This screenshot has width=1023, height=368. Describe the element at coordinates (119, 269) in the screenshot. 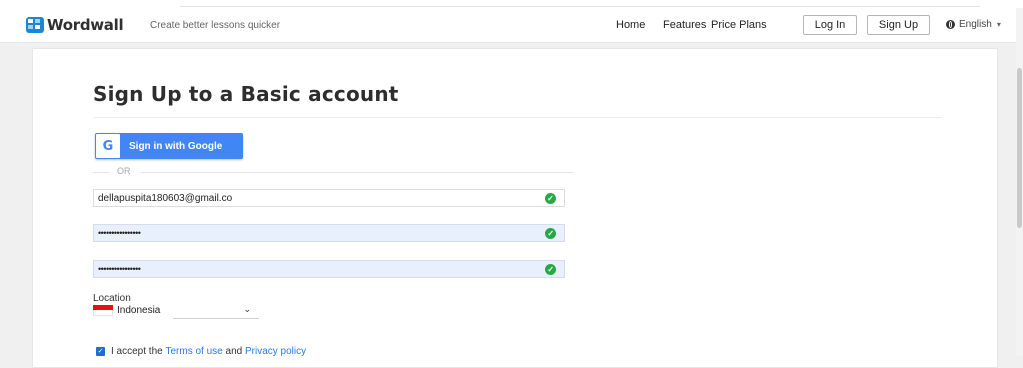

I see `confirm-password-value: ••••••••••••••••` at that location.